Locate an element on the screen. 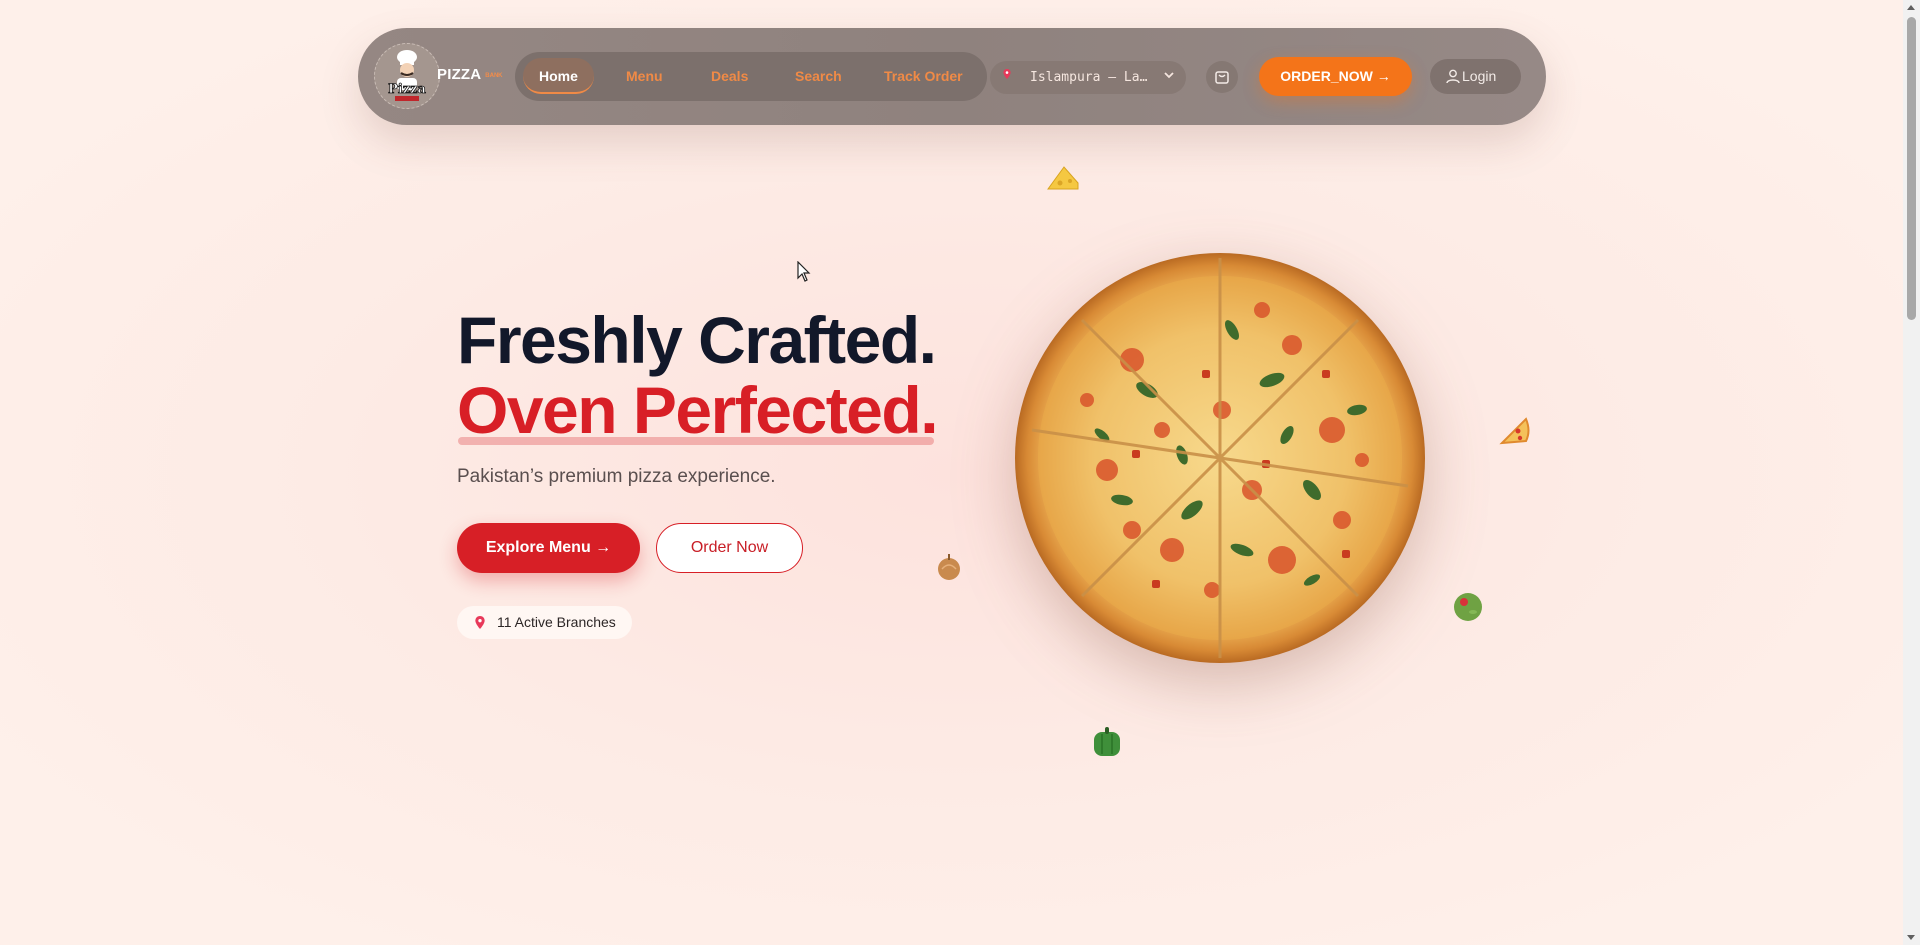  branches-badge: 11 Active Branches is located at coordinates (544, 622).